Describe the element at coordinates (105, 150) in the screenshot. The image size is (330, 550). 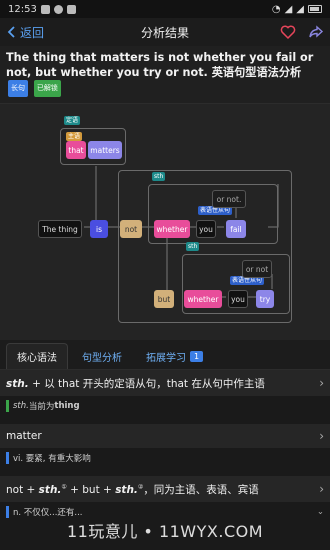
I see `node-matters: matters` at that location.